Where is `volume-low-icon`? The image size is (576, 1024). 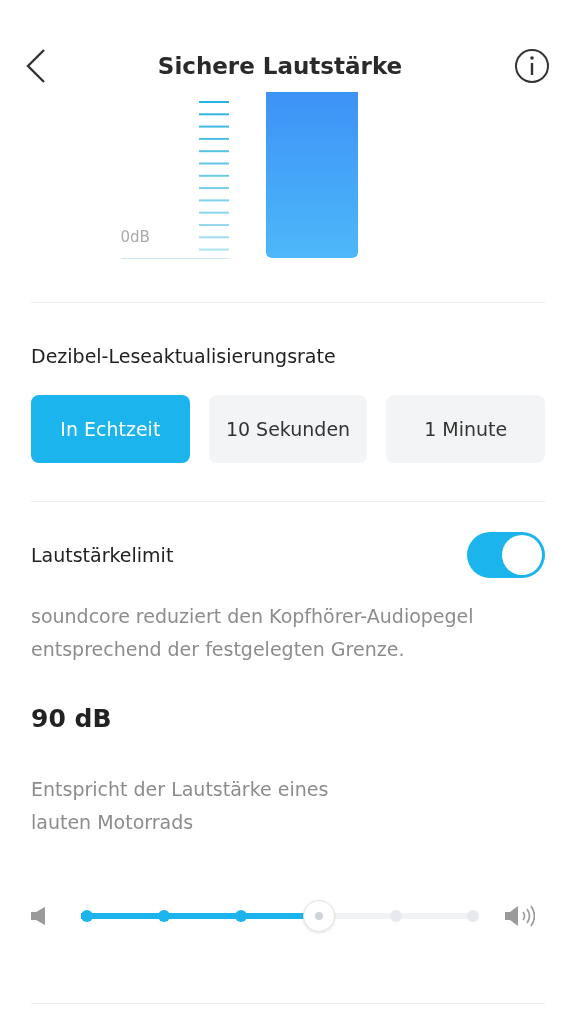
volume-low-icon is located at coordinates (39, 916).